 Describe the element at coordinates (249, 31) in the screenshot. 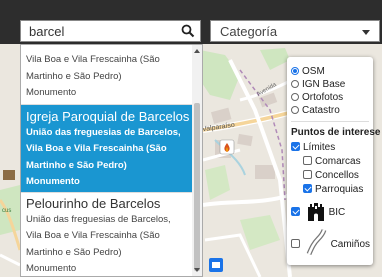

I see `category-select-value: Categoría` at that location.